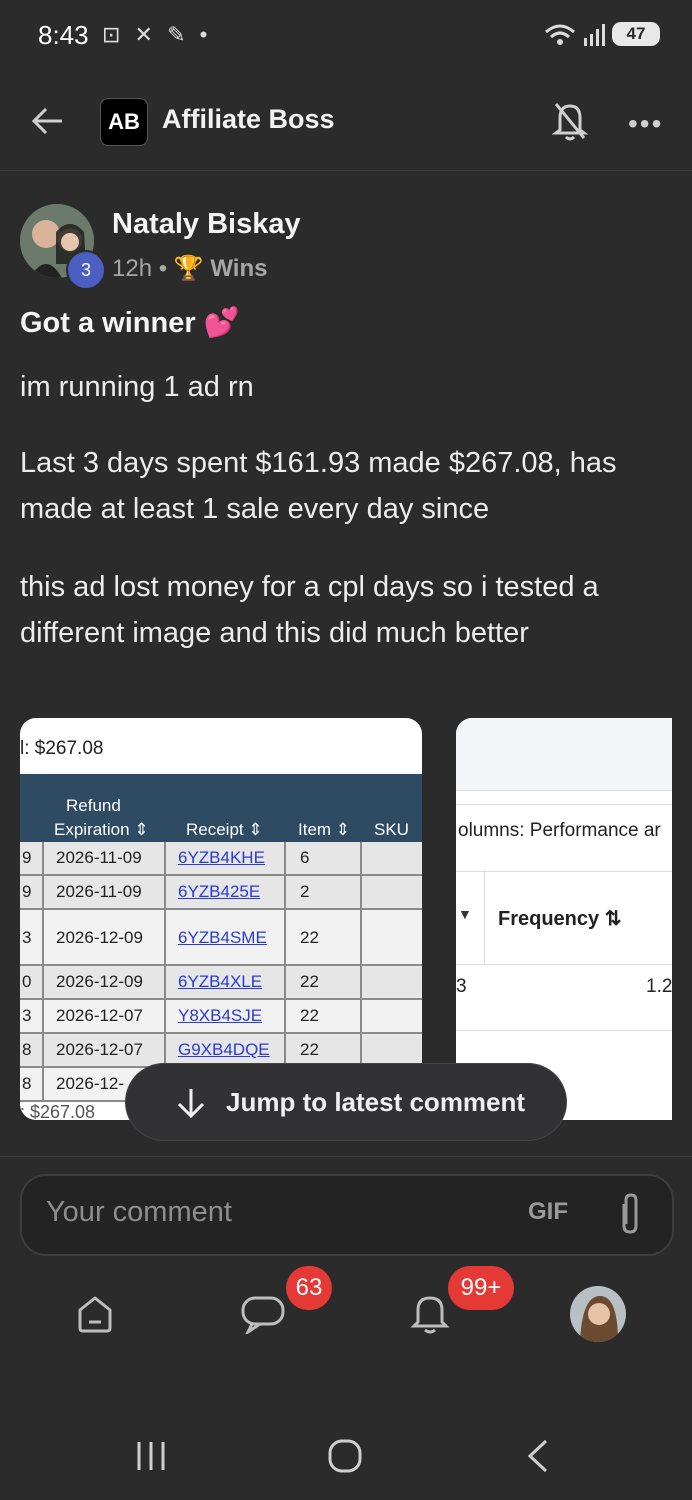 This screenshot has width=692, height=1500. I want to click on status-time: 8:43, so click(63, 35).